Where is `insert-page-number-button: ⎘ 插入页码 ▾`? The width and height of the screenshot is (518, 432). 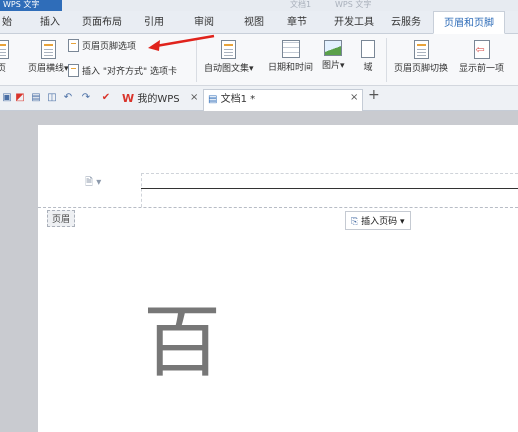
insert-page-number-button: ⎘ 插入页码 ▾ is located at coordinates (378, 220).